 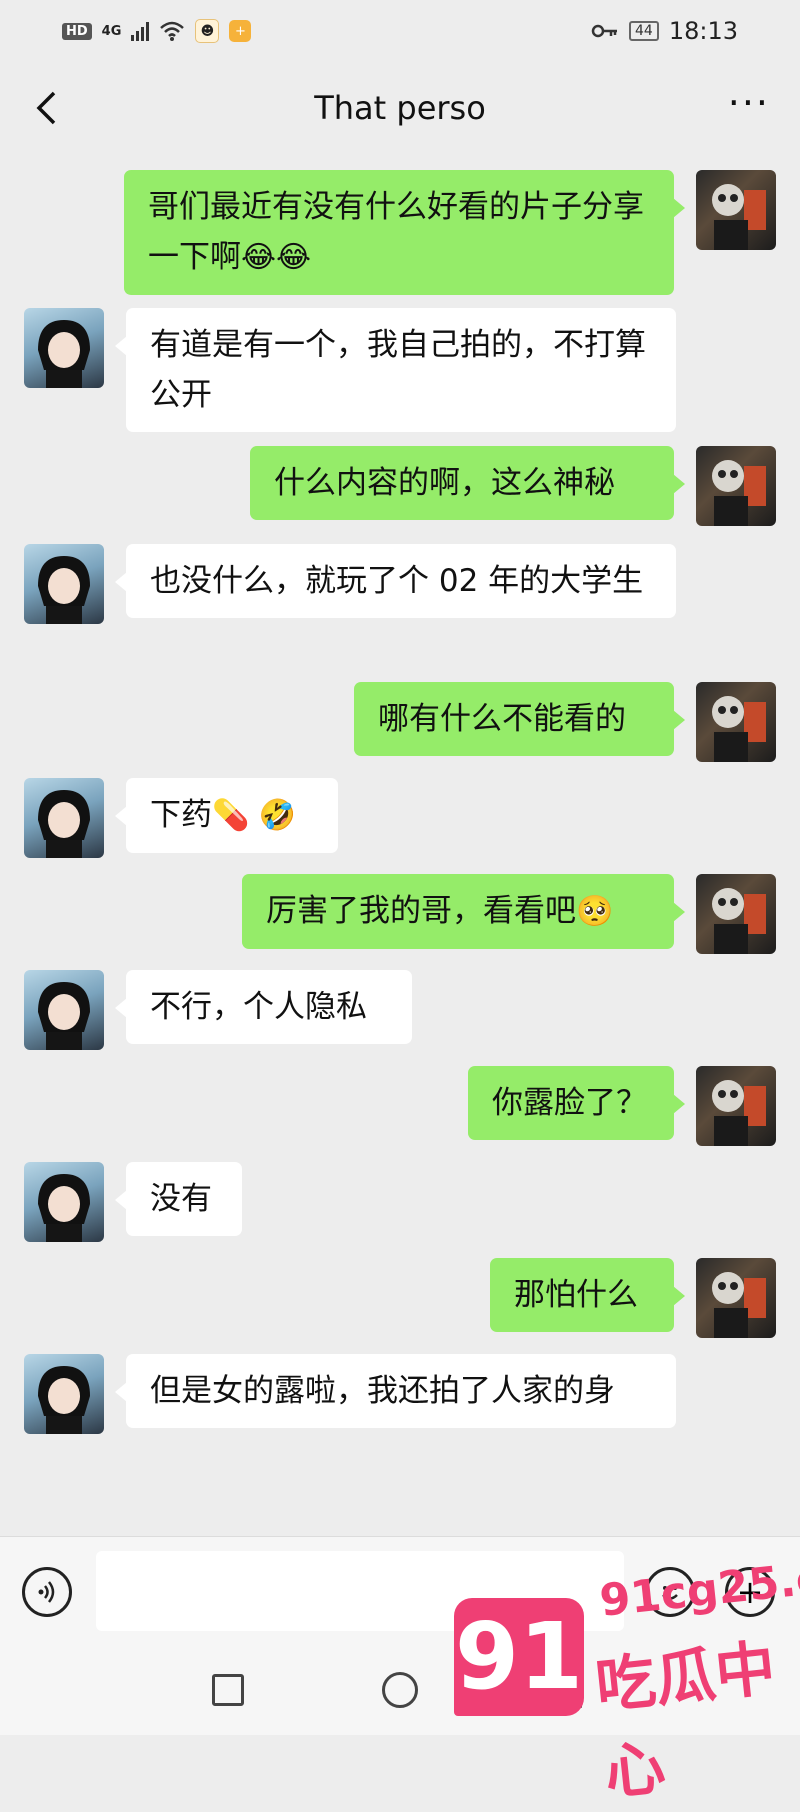 I want to click on wifi-icon, so click(x=172, y=31).